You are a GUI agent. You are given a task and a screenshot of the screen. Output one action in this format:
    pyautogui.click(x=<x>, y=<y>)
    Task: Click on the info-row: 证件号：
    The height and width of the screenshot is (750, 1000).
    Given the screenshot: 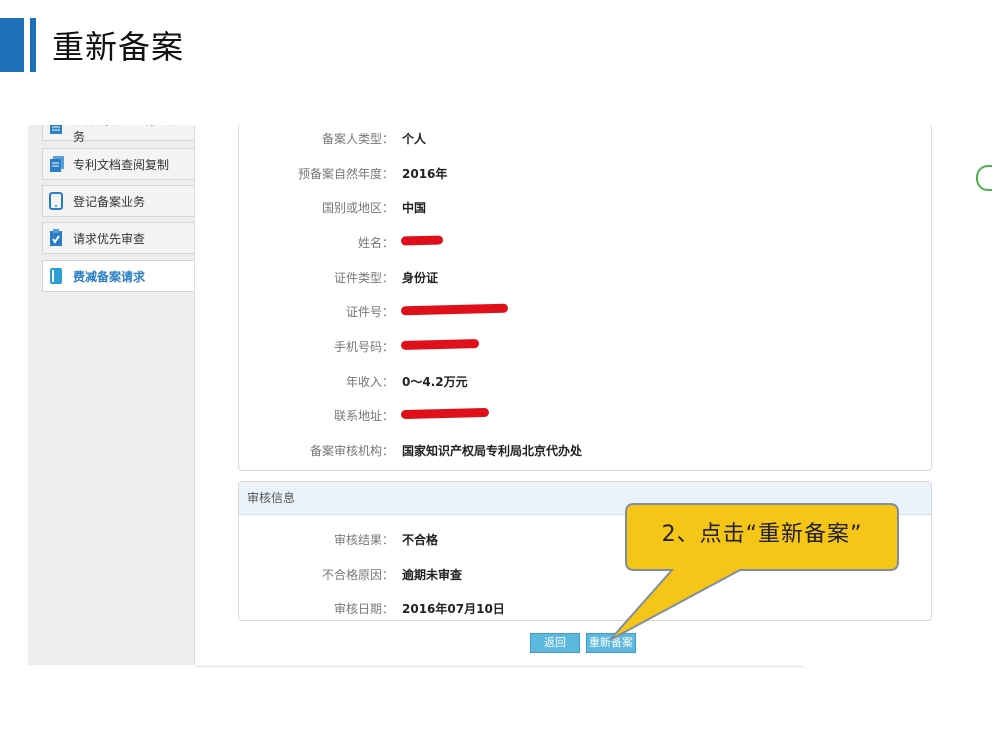 What is the action you would take?
    pyautogui.click(x=585, y=311)
    